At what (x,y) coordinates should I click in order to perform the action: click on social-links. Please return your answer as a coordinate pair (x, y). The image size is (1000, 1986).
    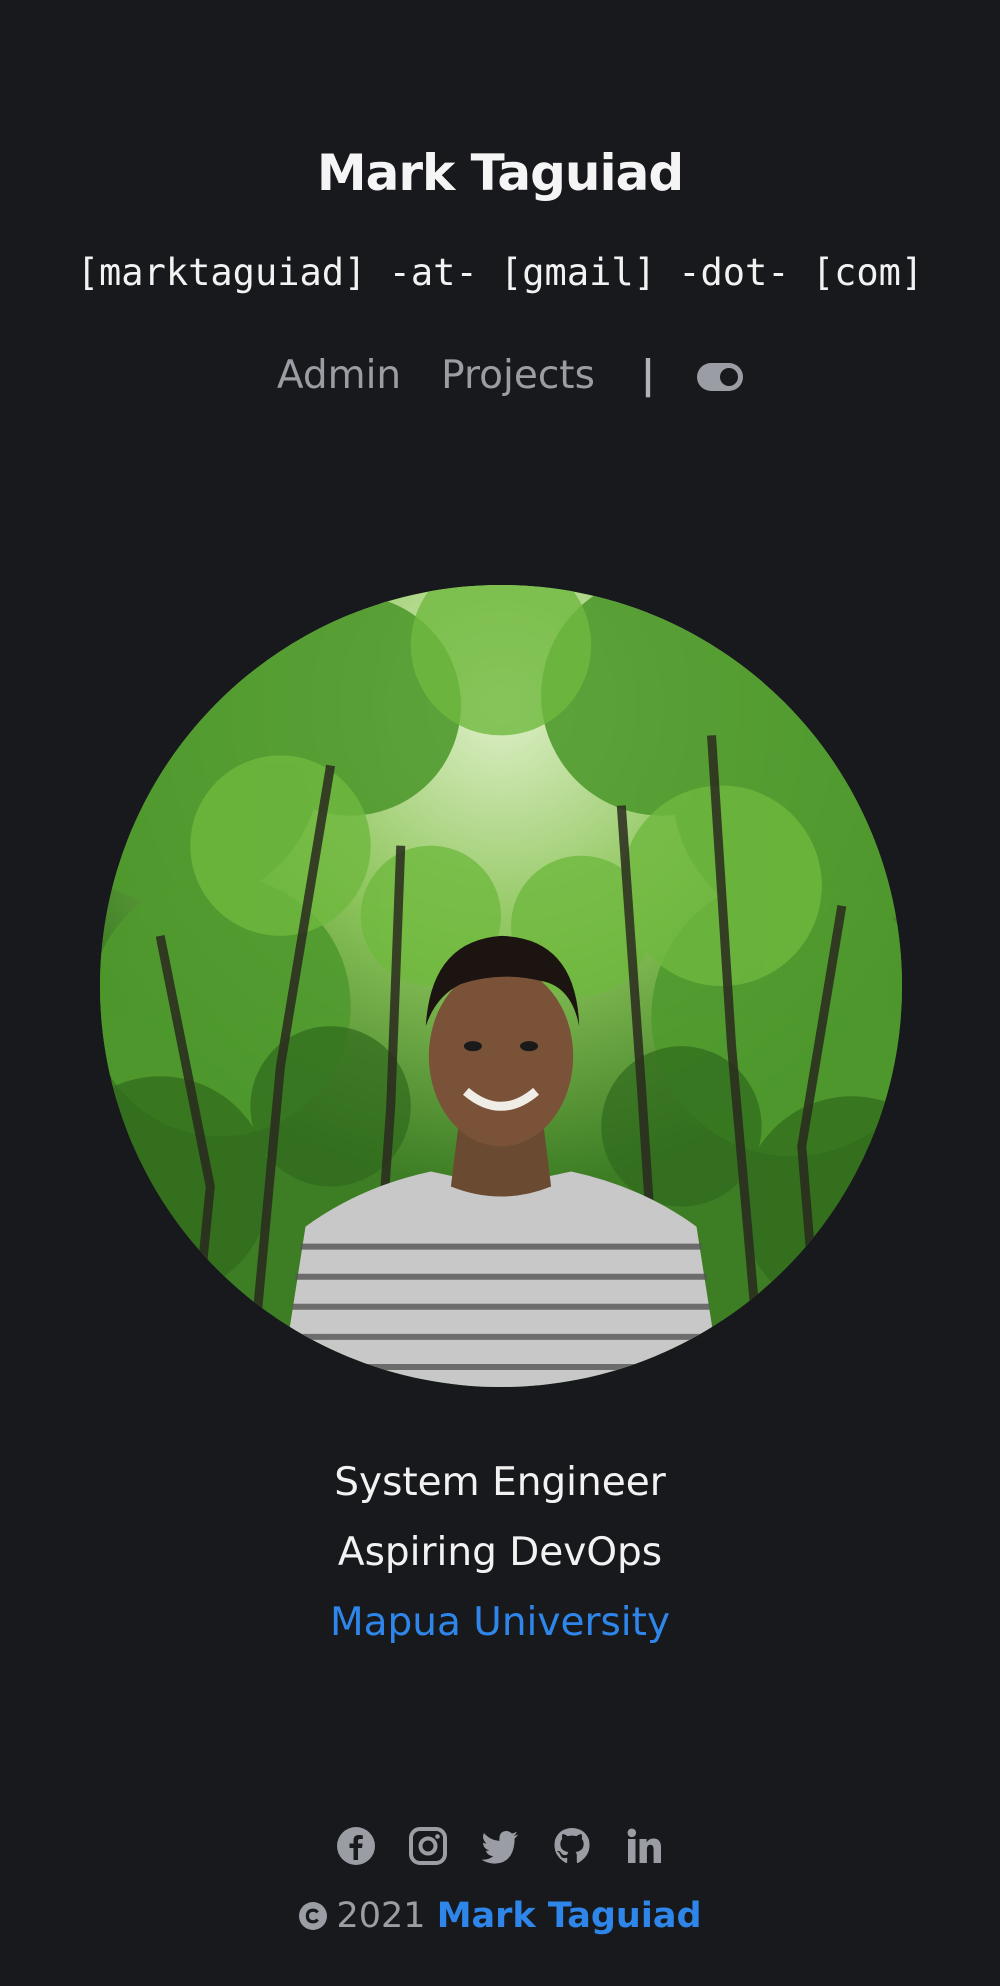
    Looking at the image, I should click on (500, 1846).